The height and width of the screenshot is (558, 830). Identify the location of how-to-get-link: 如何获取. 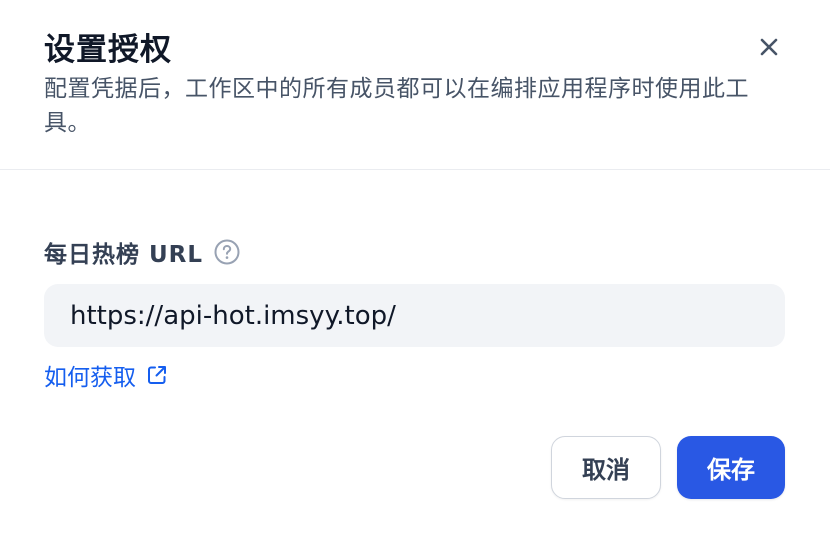
(107, 375).